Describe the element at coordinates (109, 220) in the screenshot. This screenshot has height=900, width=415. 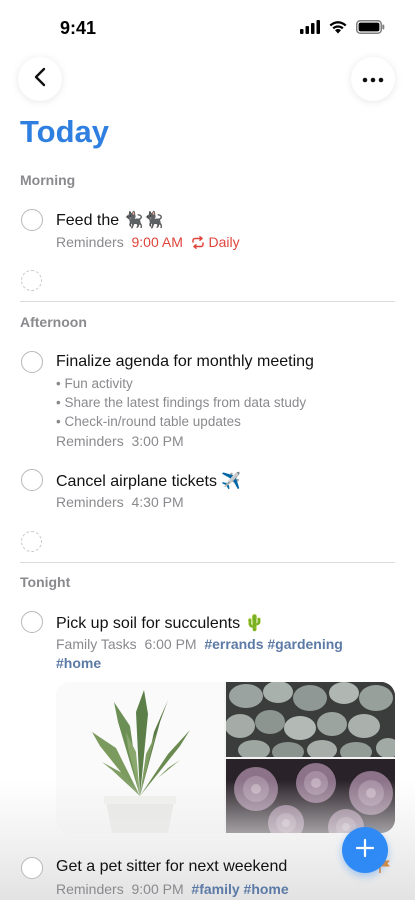
I see `task-title: Feed the 🐈‍⬛🐈‍⬛` at that location.